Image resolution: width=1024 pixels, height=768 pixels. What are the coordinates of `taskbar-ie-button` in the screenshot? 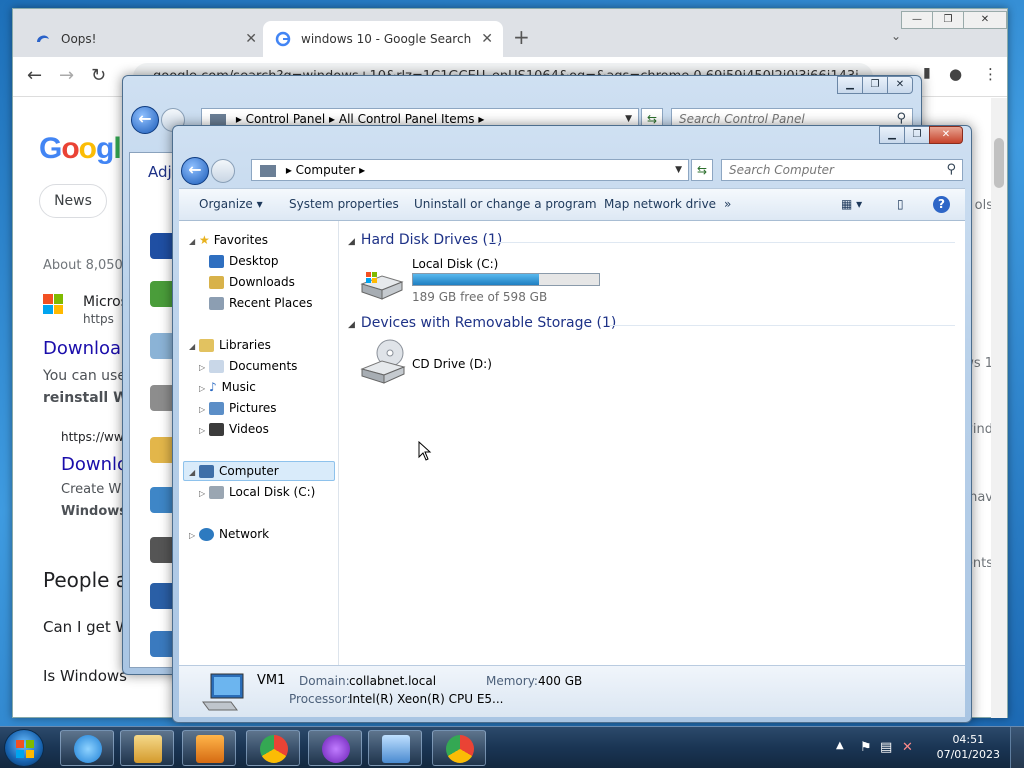 It's located at (87, 748).